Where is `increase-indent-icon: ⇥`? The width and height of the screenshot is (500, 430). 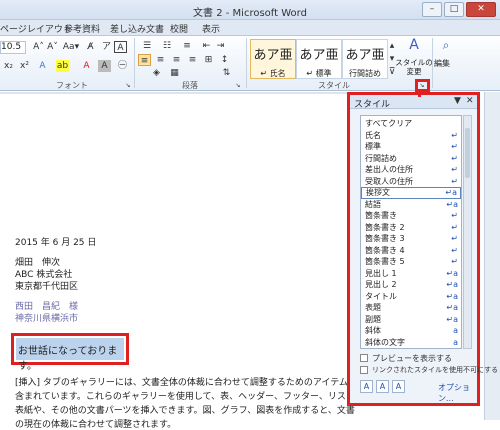
increase-indent-icon: ⇥ is located at coordinates (220, 46).